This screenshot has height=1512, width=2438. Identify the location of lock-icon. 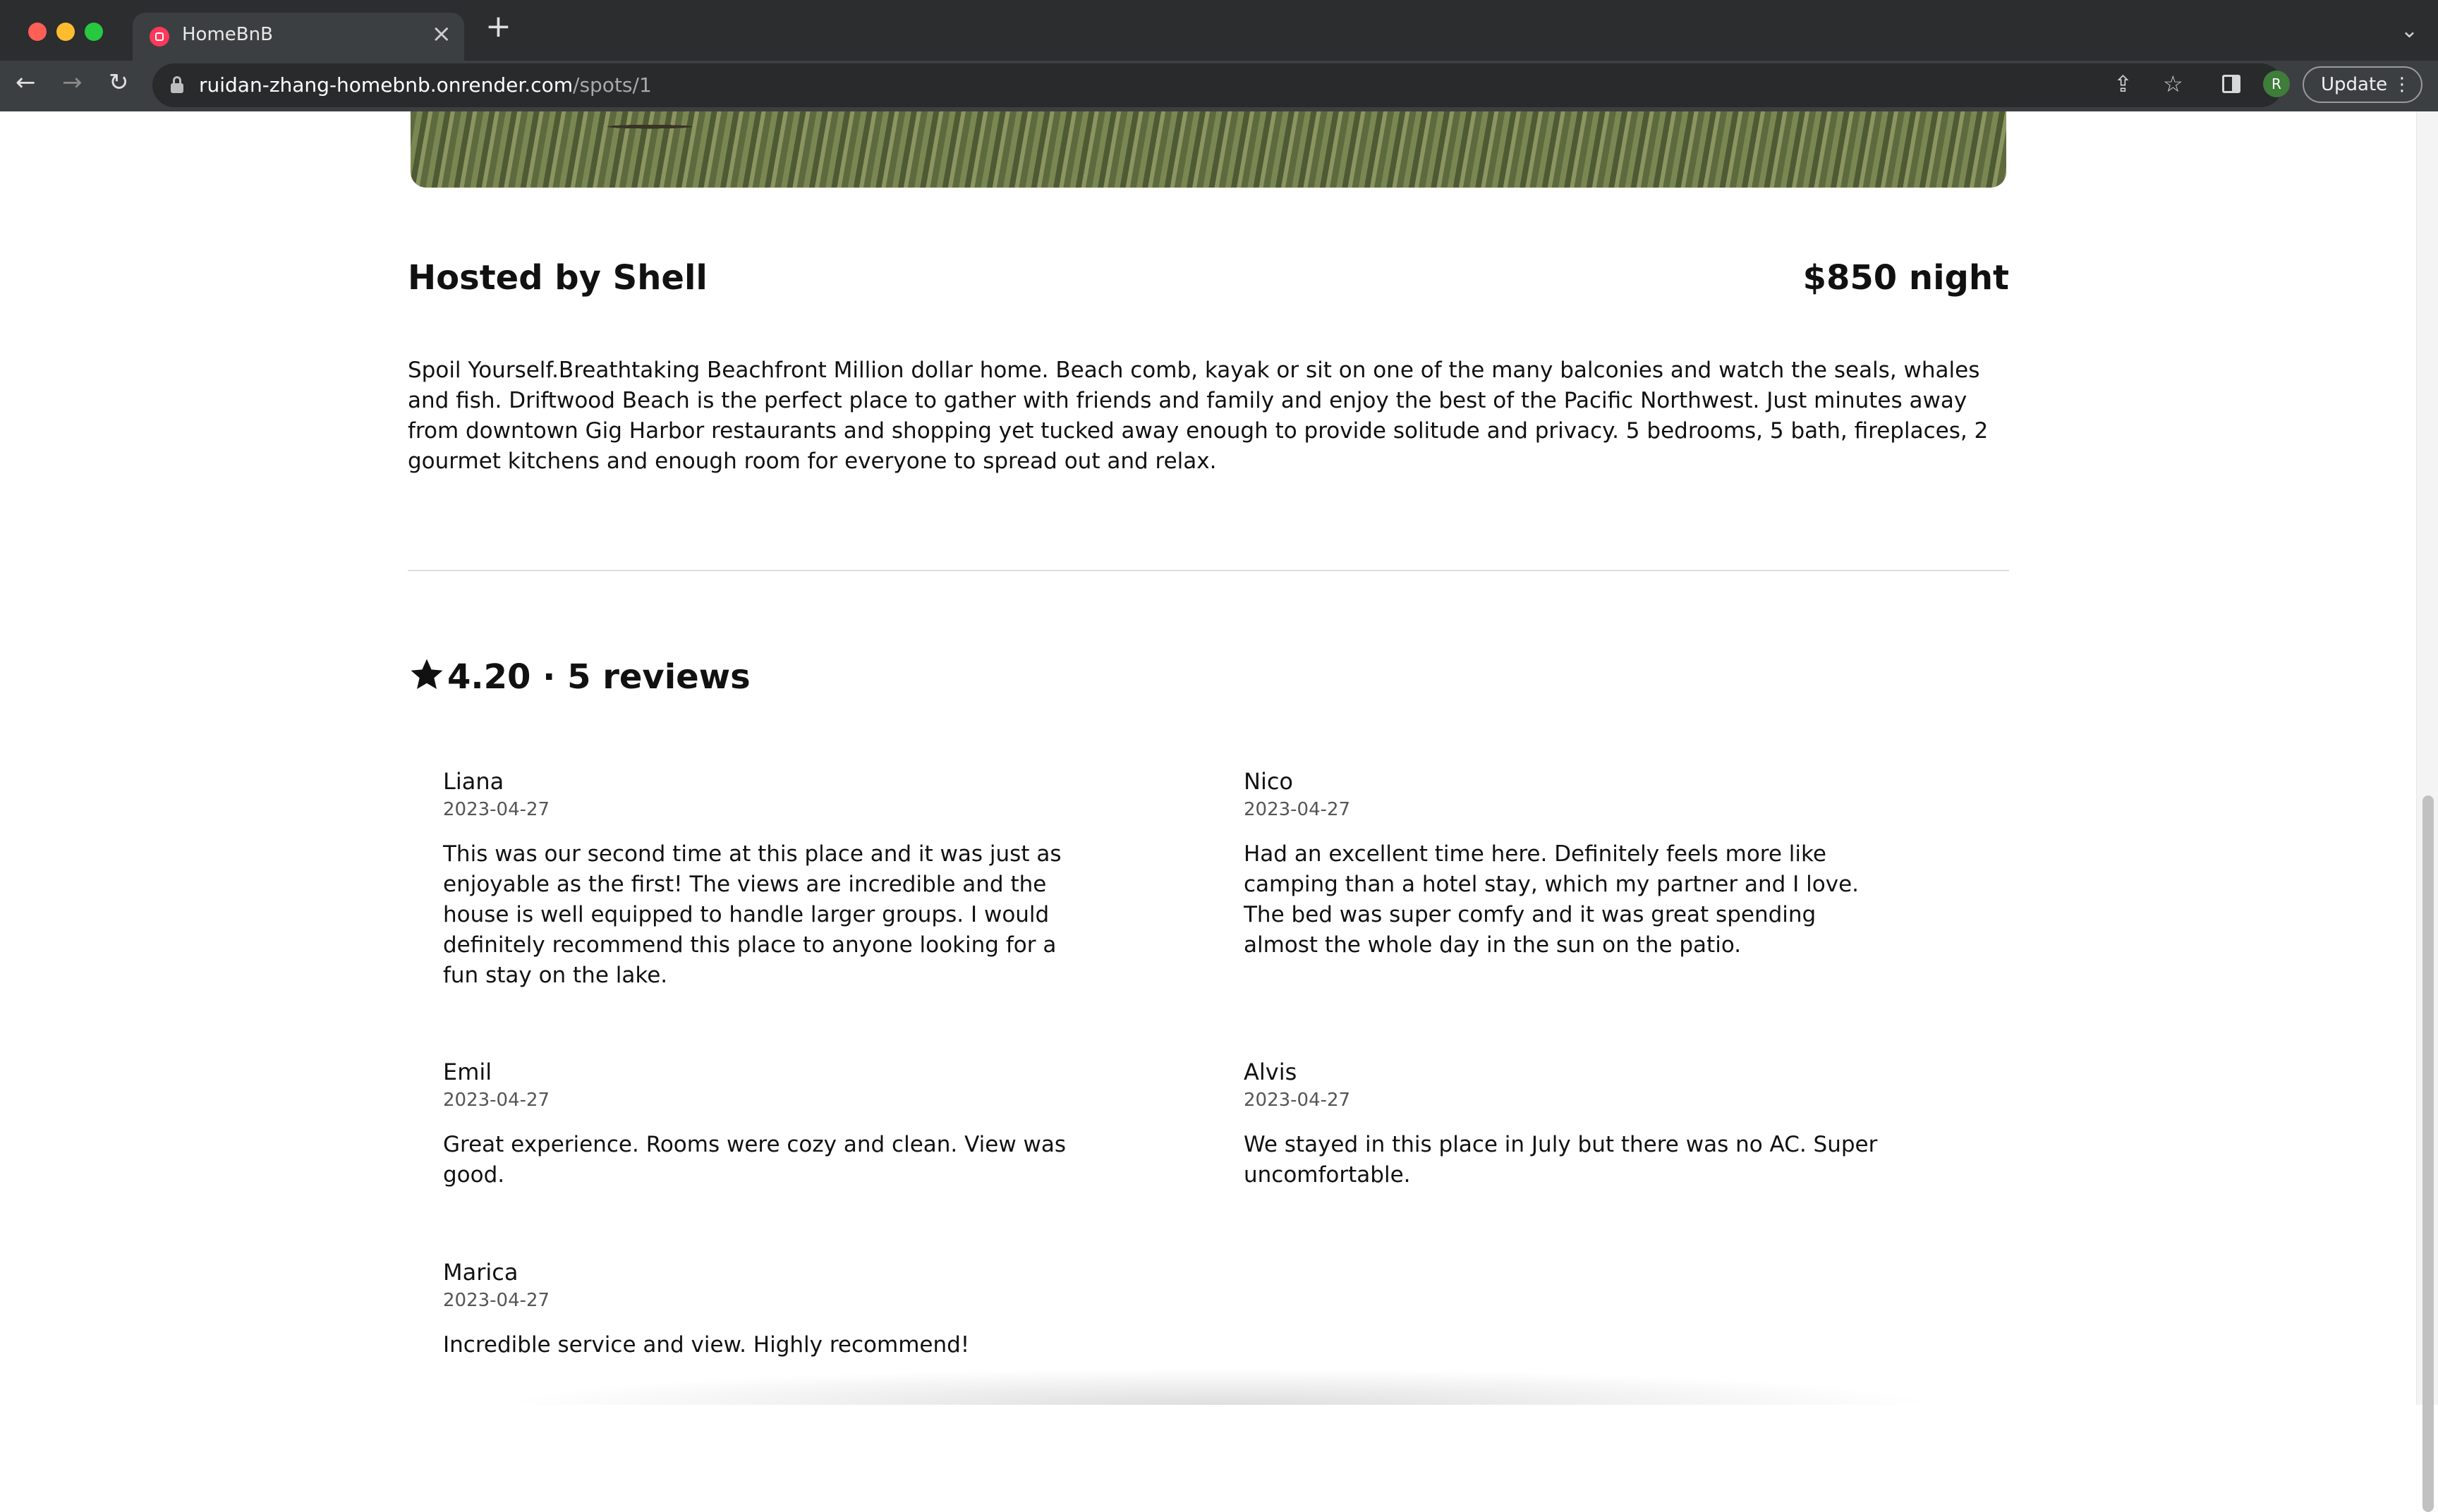
(177, 84).